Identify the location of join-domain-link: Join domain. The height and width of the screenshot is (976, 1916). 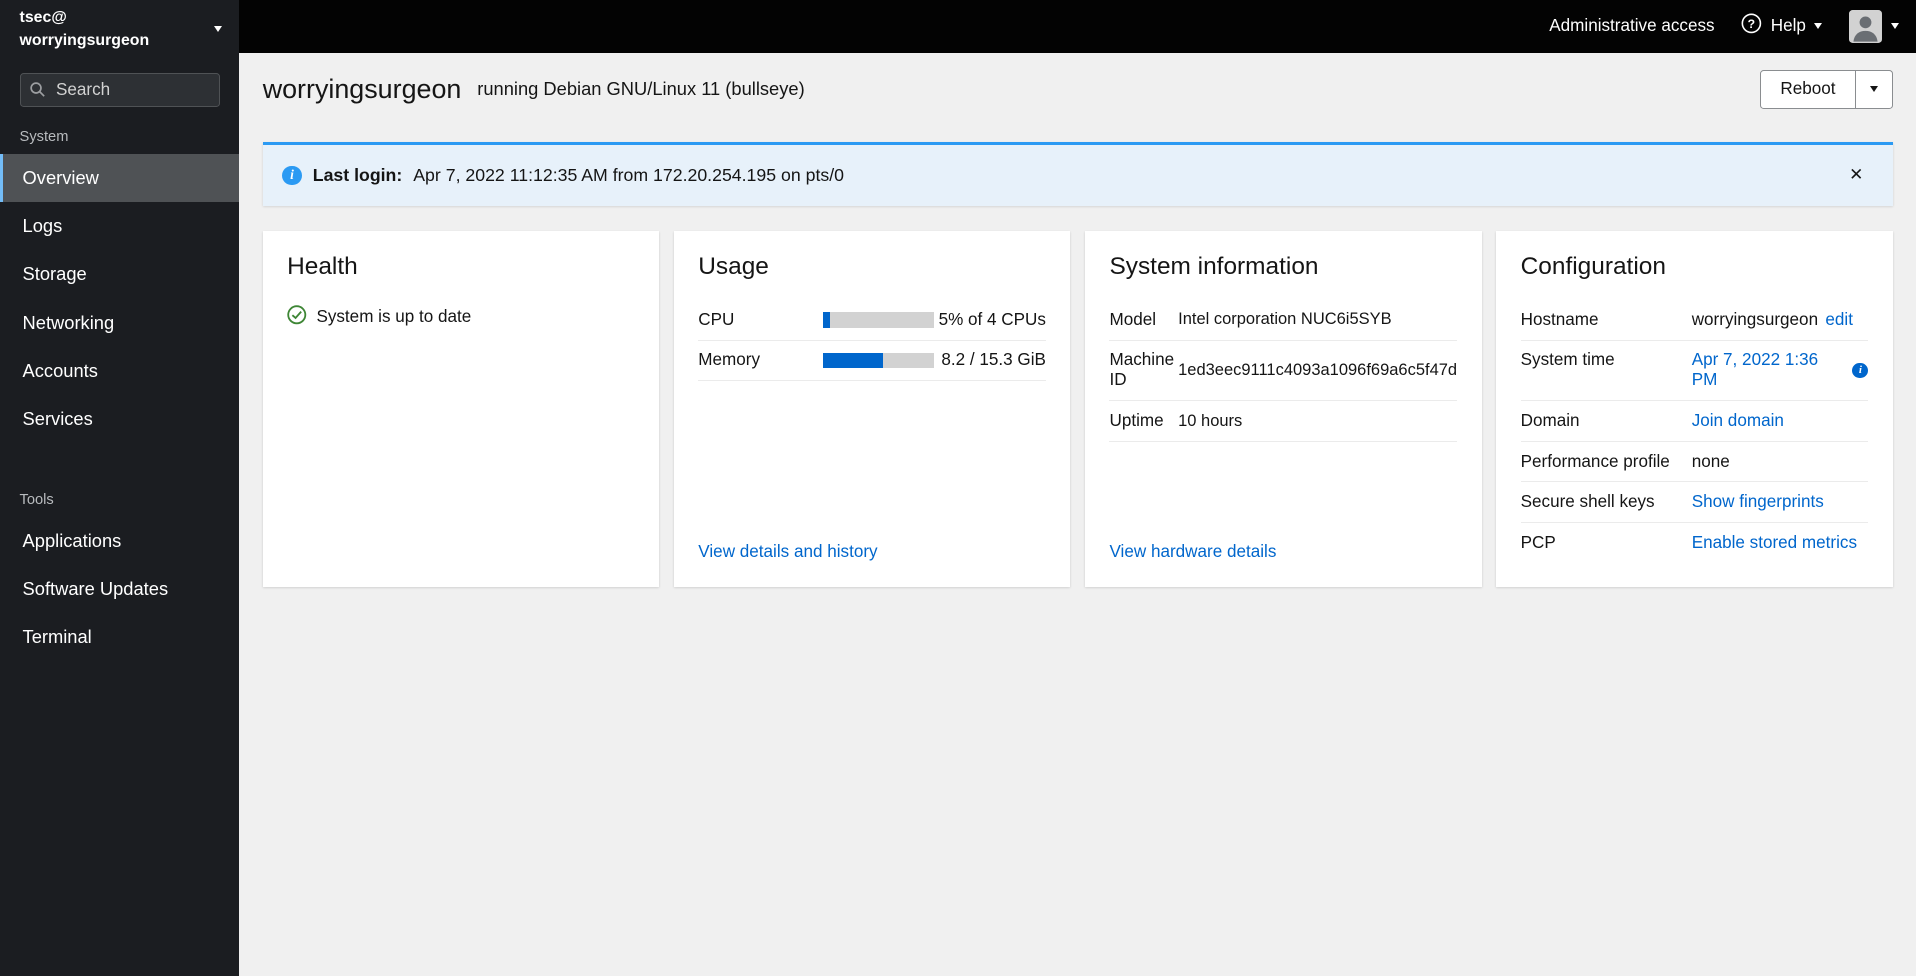
(1738, 421).